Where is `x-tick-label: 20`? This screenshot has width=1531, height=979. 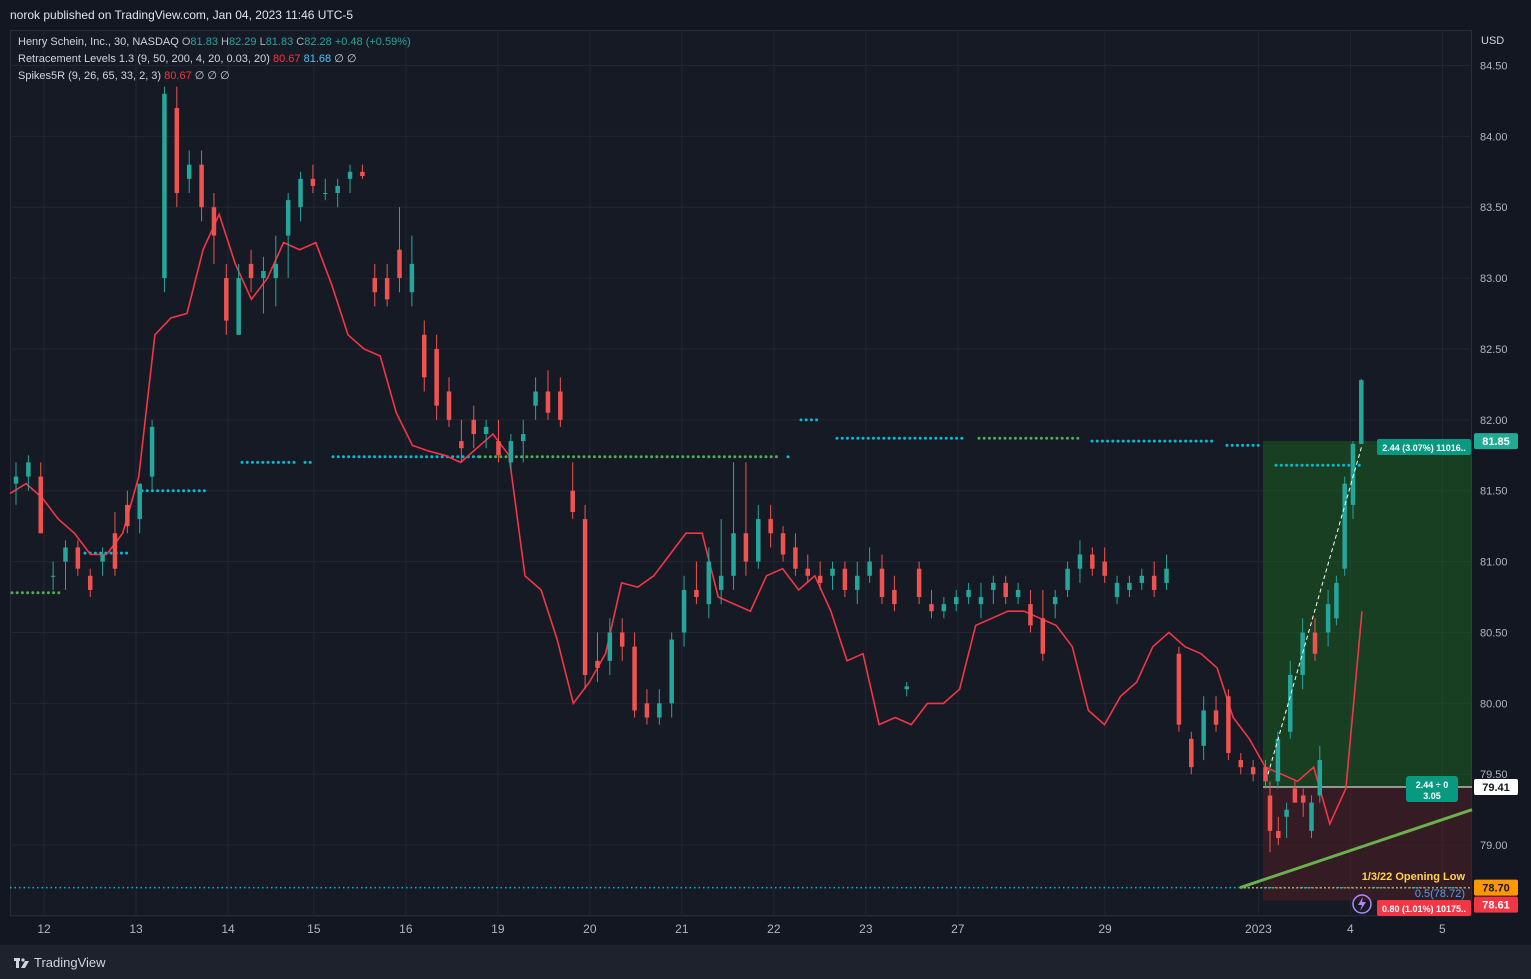 x-tick-label: 20 is located at coordinates (590, 929).